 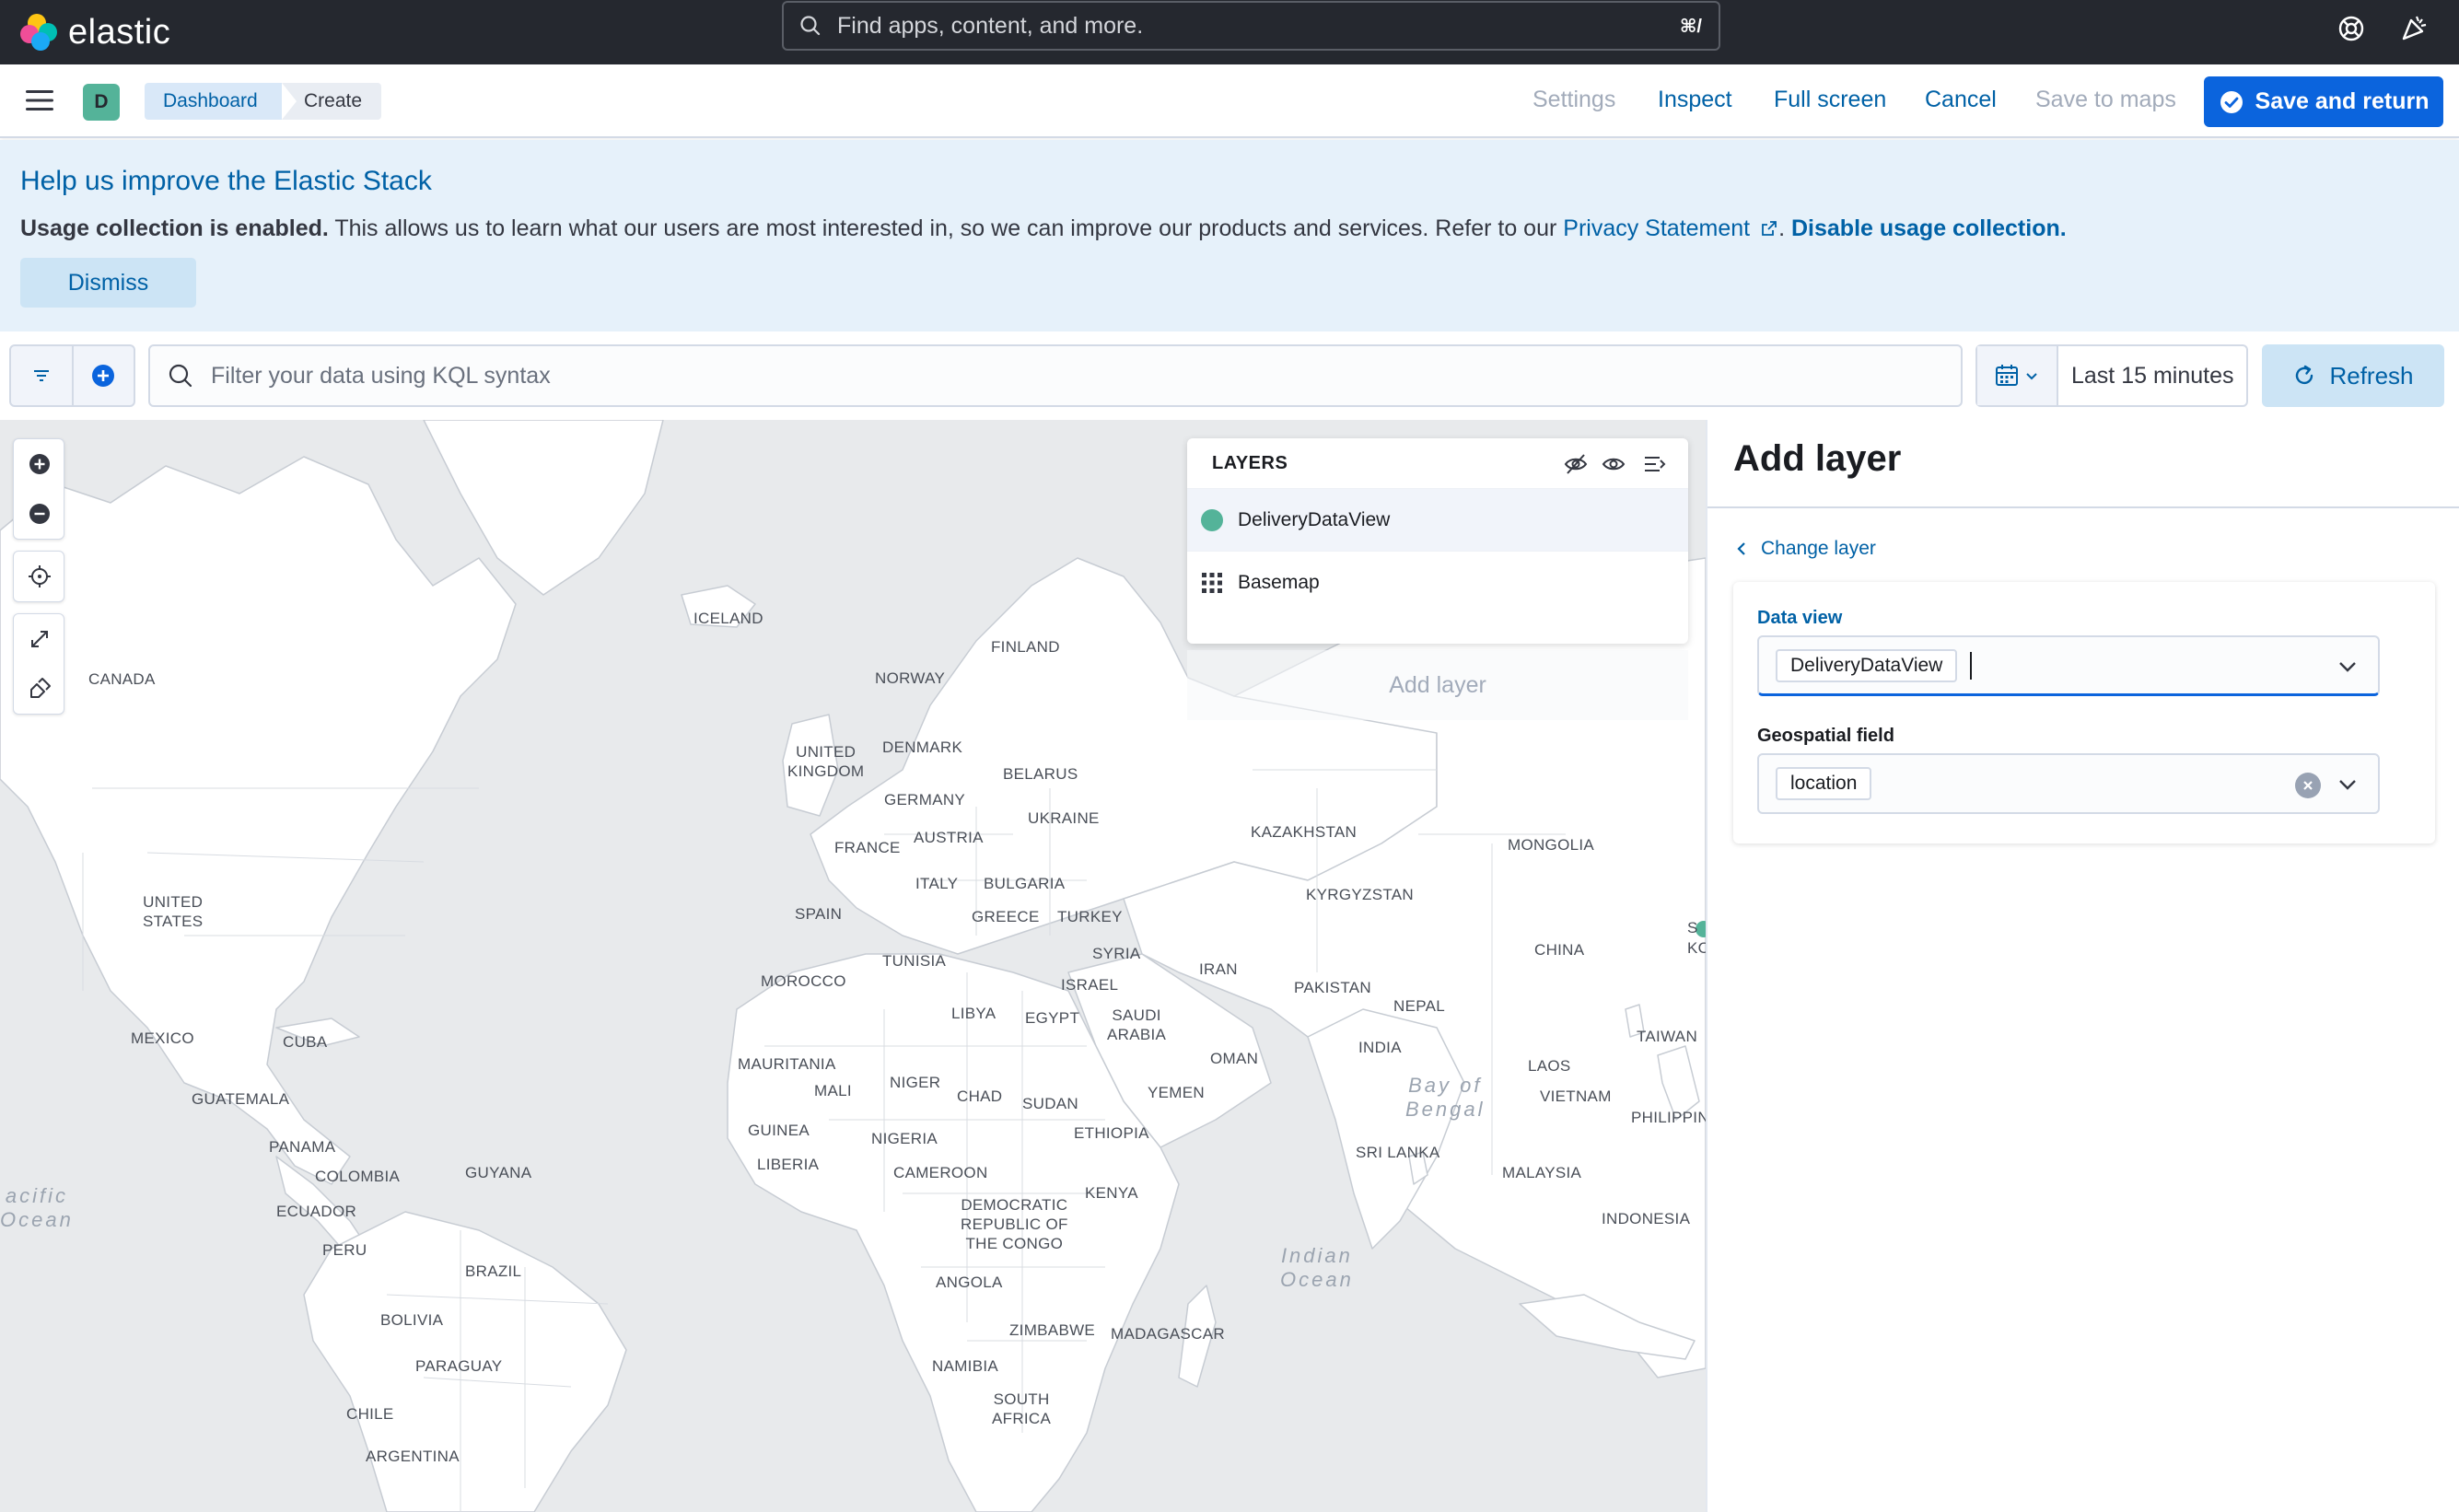 I want to click on grid-icon, so click(x=1212, y=583).